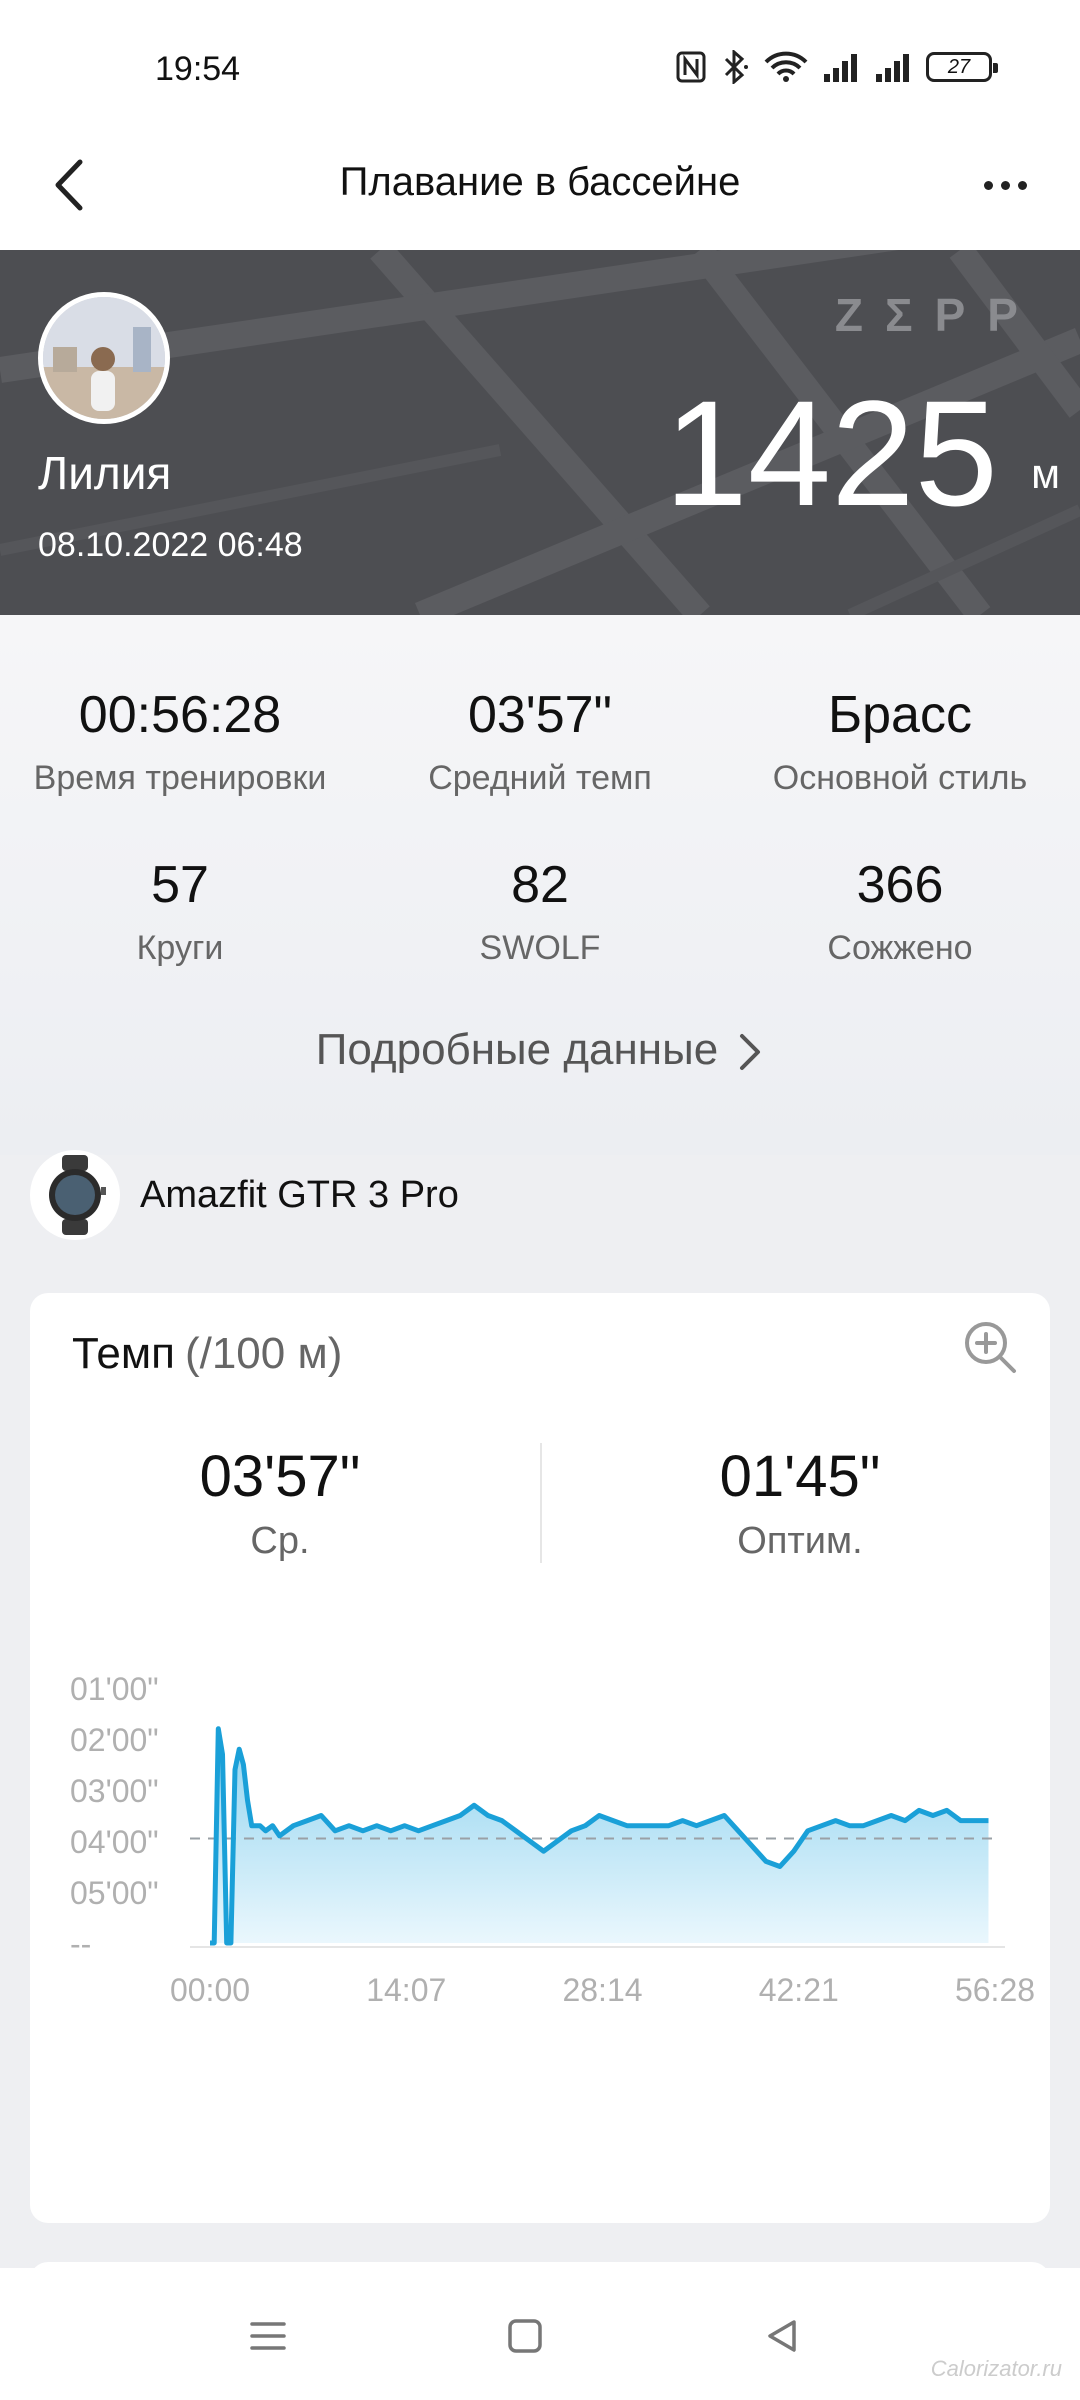 The width and height of the screenshot is (1080, 2400). What do you see at coordinates (540, 885) in the screenshot?
I see `stat-value: 82` at bounding box center [540, 885].